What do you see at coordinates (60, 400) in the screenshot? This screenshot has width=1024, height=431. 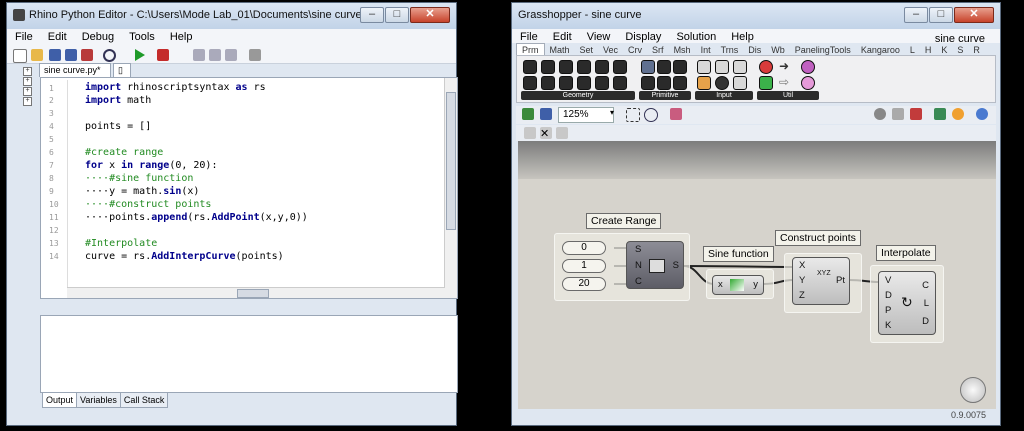 I see `tab-output: Output` at bounding box center [60, 400].